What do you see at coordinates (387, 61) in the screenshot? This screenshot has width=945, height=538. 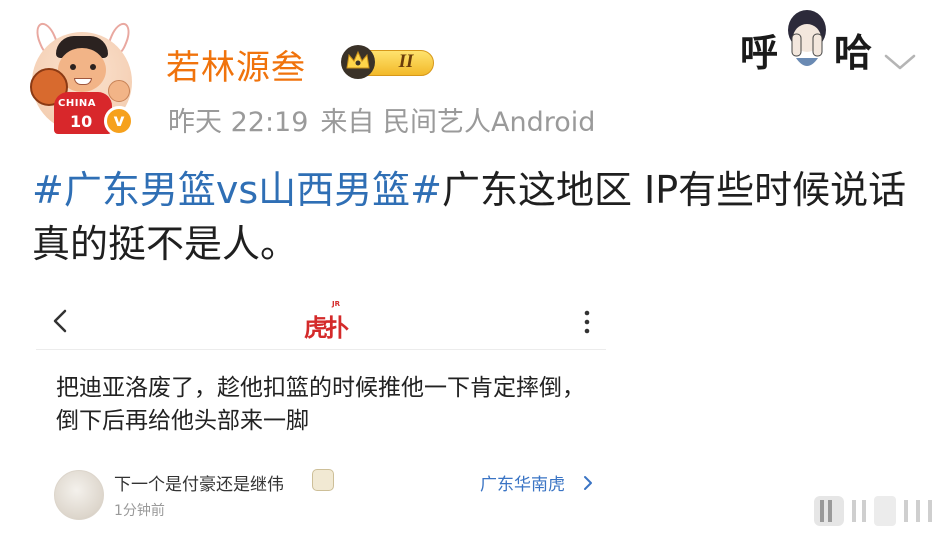 I see `vip-badge: II` at bounding box center [387, 61].